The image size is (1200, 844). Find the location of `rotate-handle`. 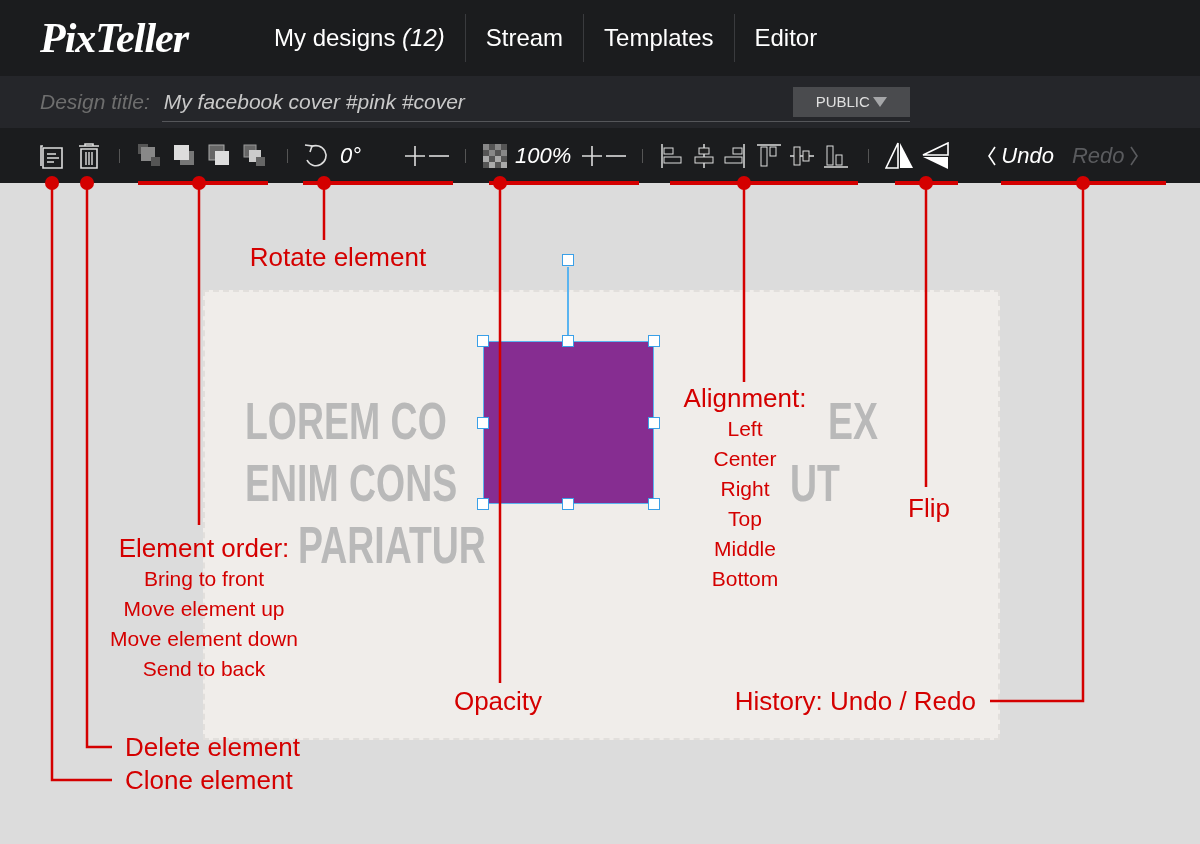

rotate-handle is located at coordinates (568, 260).